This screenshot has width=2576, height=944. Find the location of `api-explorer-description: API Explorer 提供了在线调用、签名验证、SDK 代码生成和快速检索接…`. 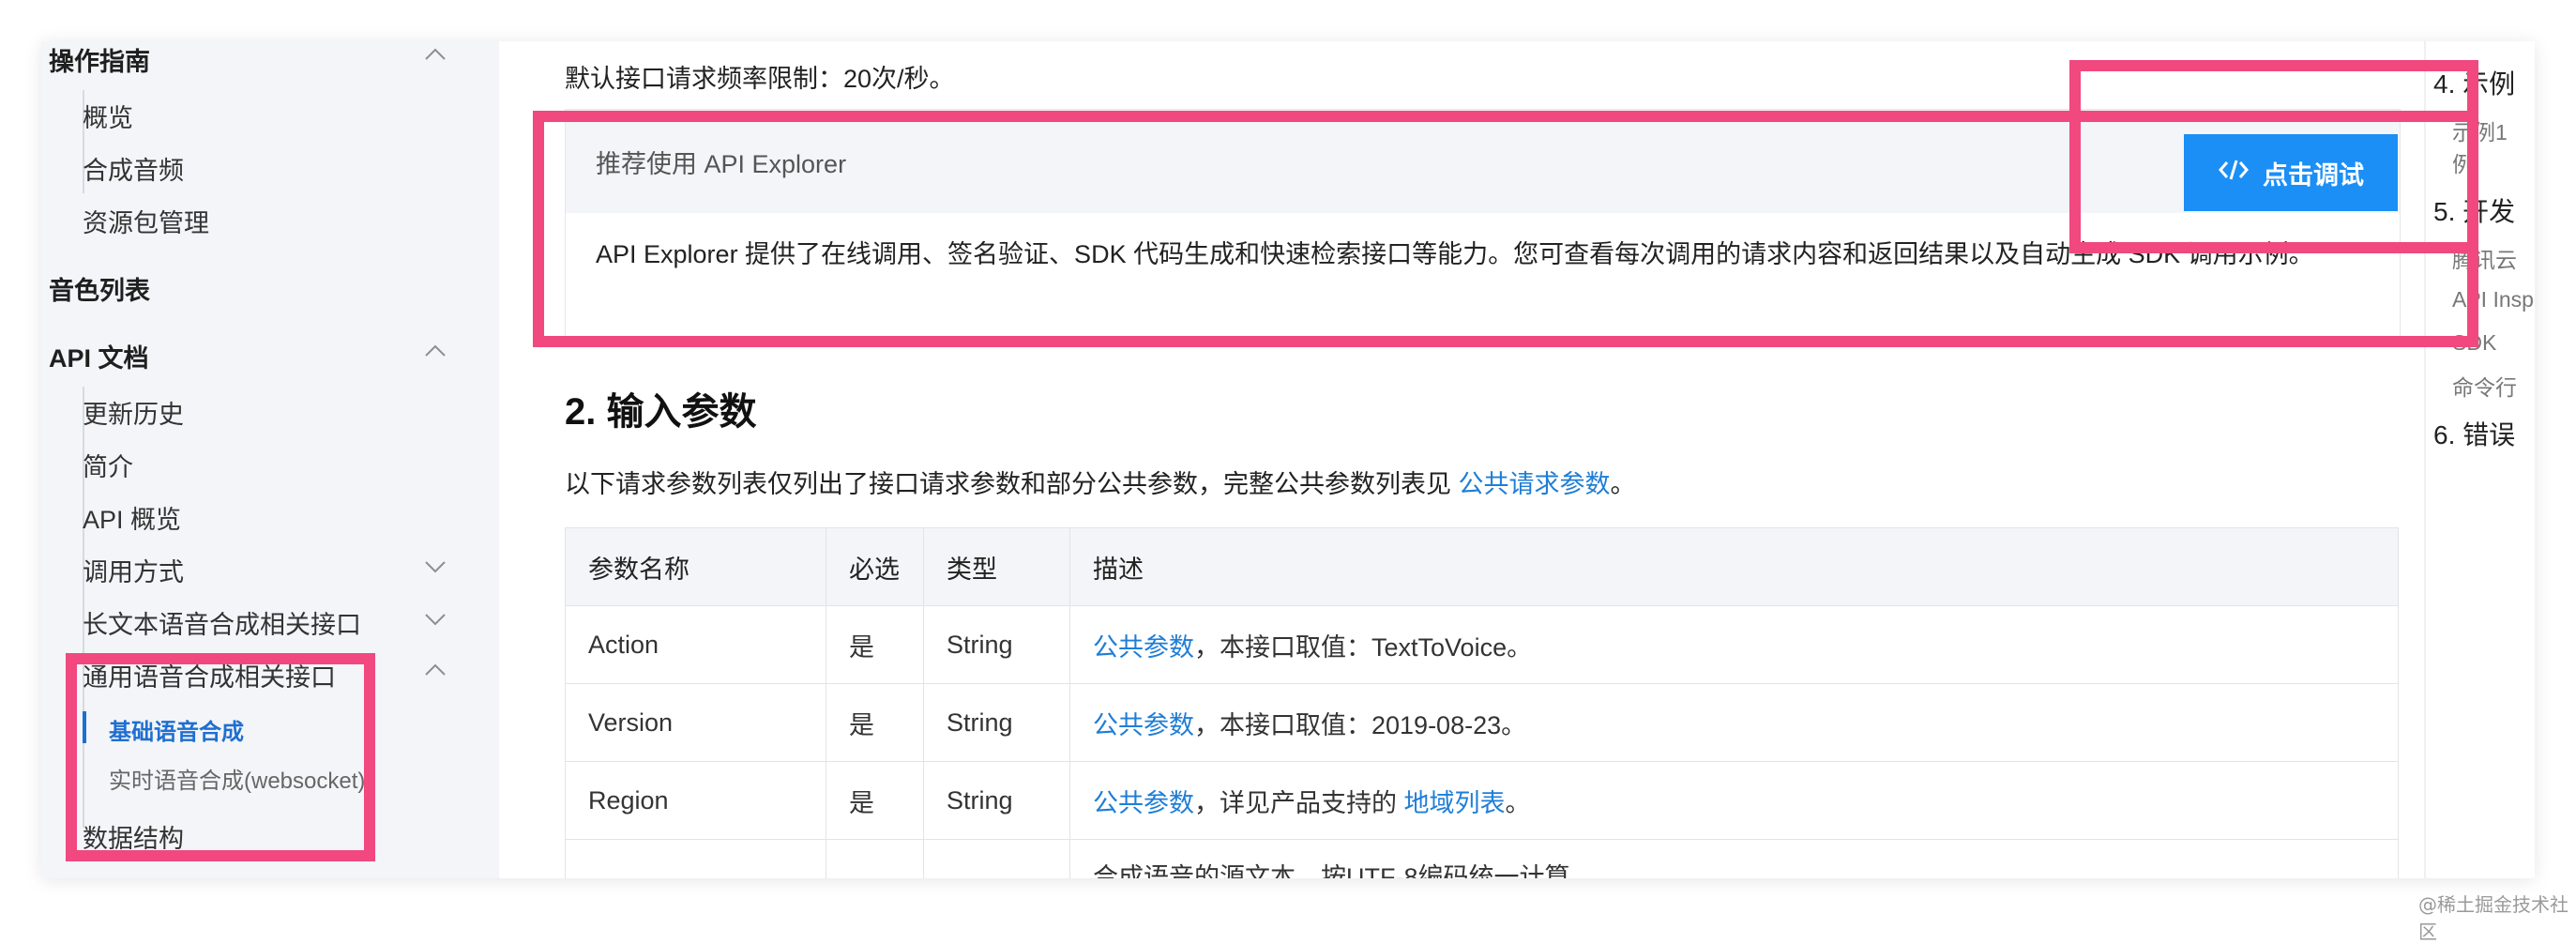

api-explorer-description: API Explorer 提供了在线调用、签名验证、SDK 代码生成和快速检索接… is located at coordinates (1455, 254).